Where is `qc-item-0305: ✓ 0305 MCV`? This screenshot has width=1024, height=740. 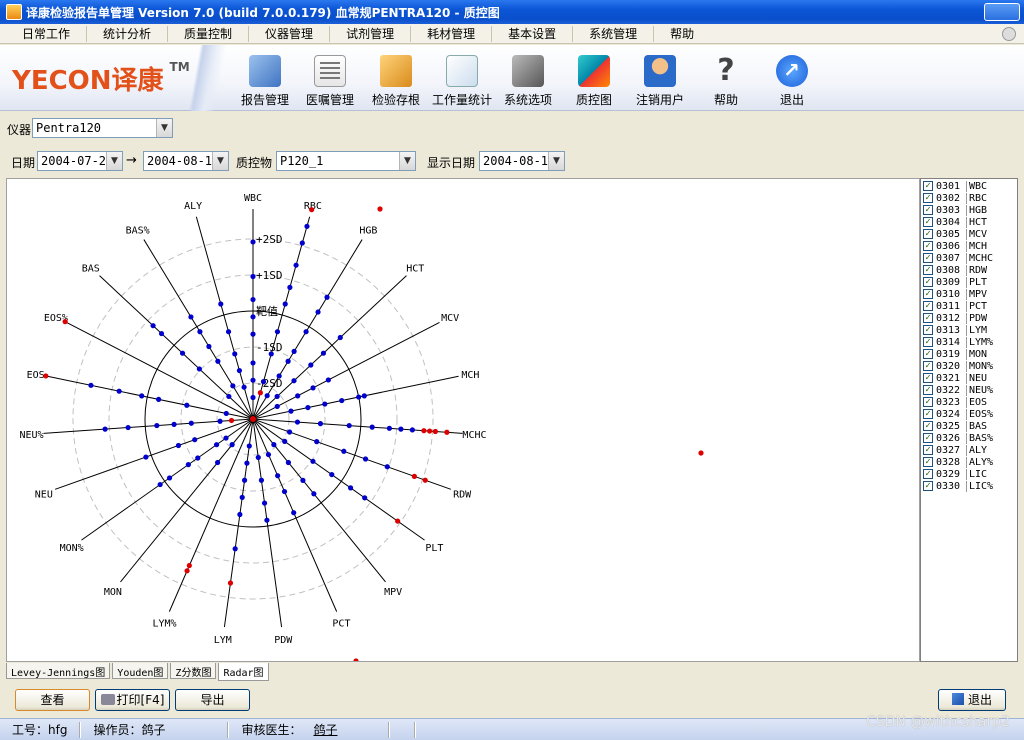
qc-item-0305: ✓ 0305 MCV is located at coordinates (955, 234).